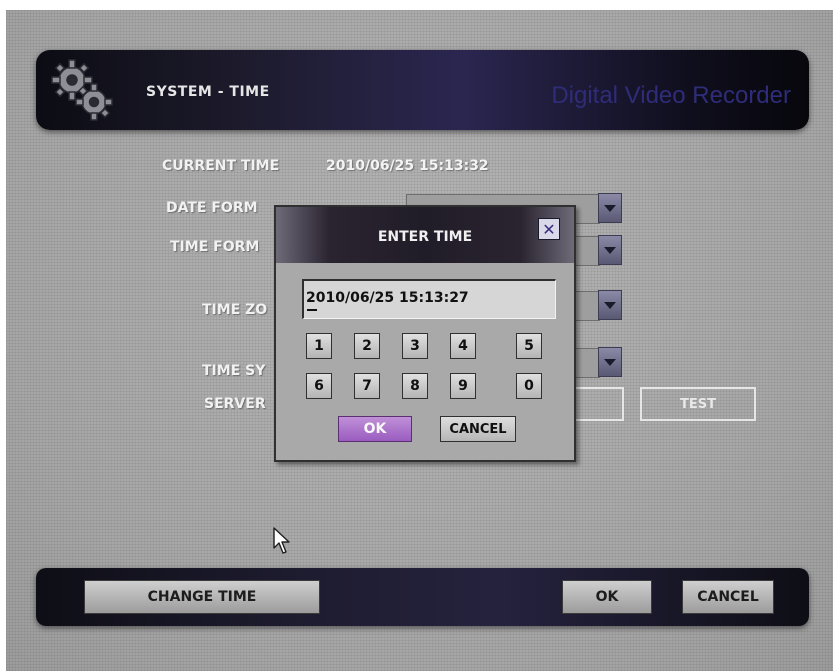  What do you see at coordinates (463, 386) in the screenshot?
I see `key-9: 9` at bounding box center [463, 386].